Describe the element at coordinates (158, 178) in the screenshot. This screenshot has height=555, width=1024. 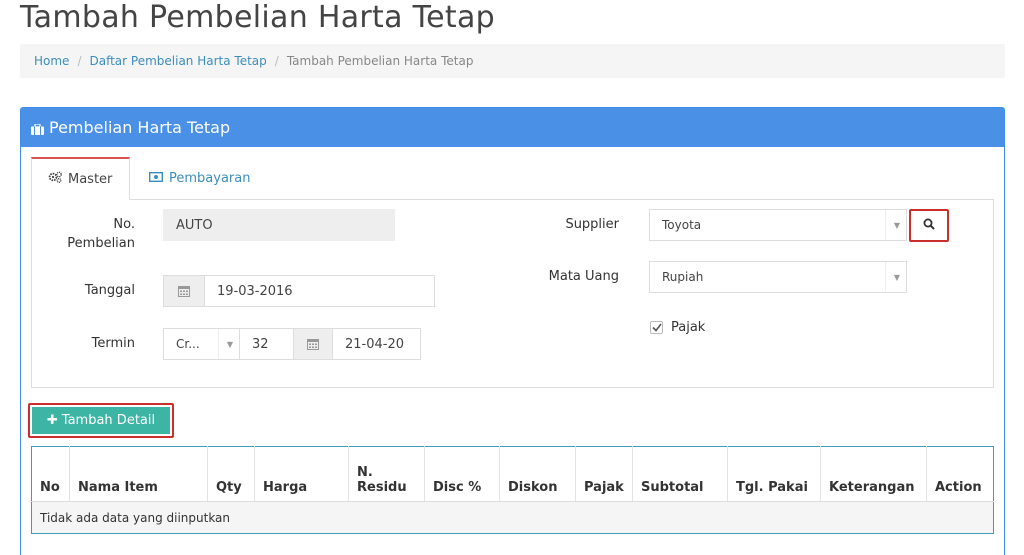
I see `money-icon` at that location.